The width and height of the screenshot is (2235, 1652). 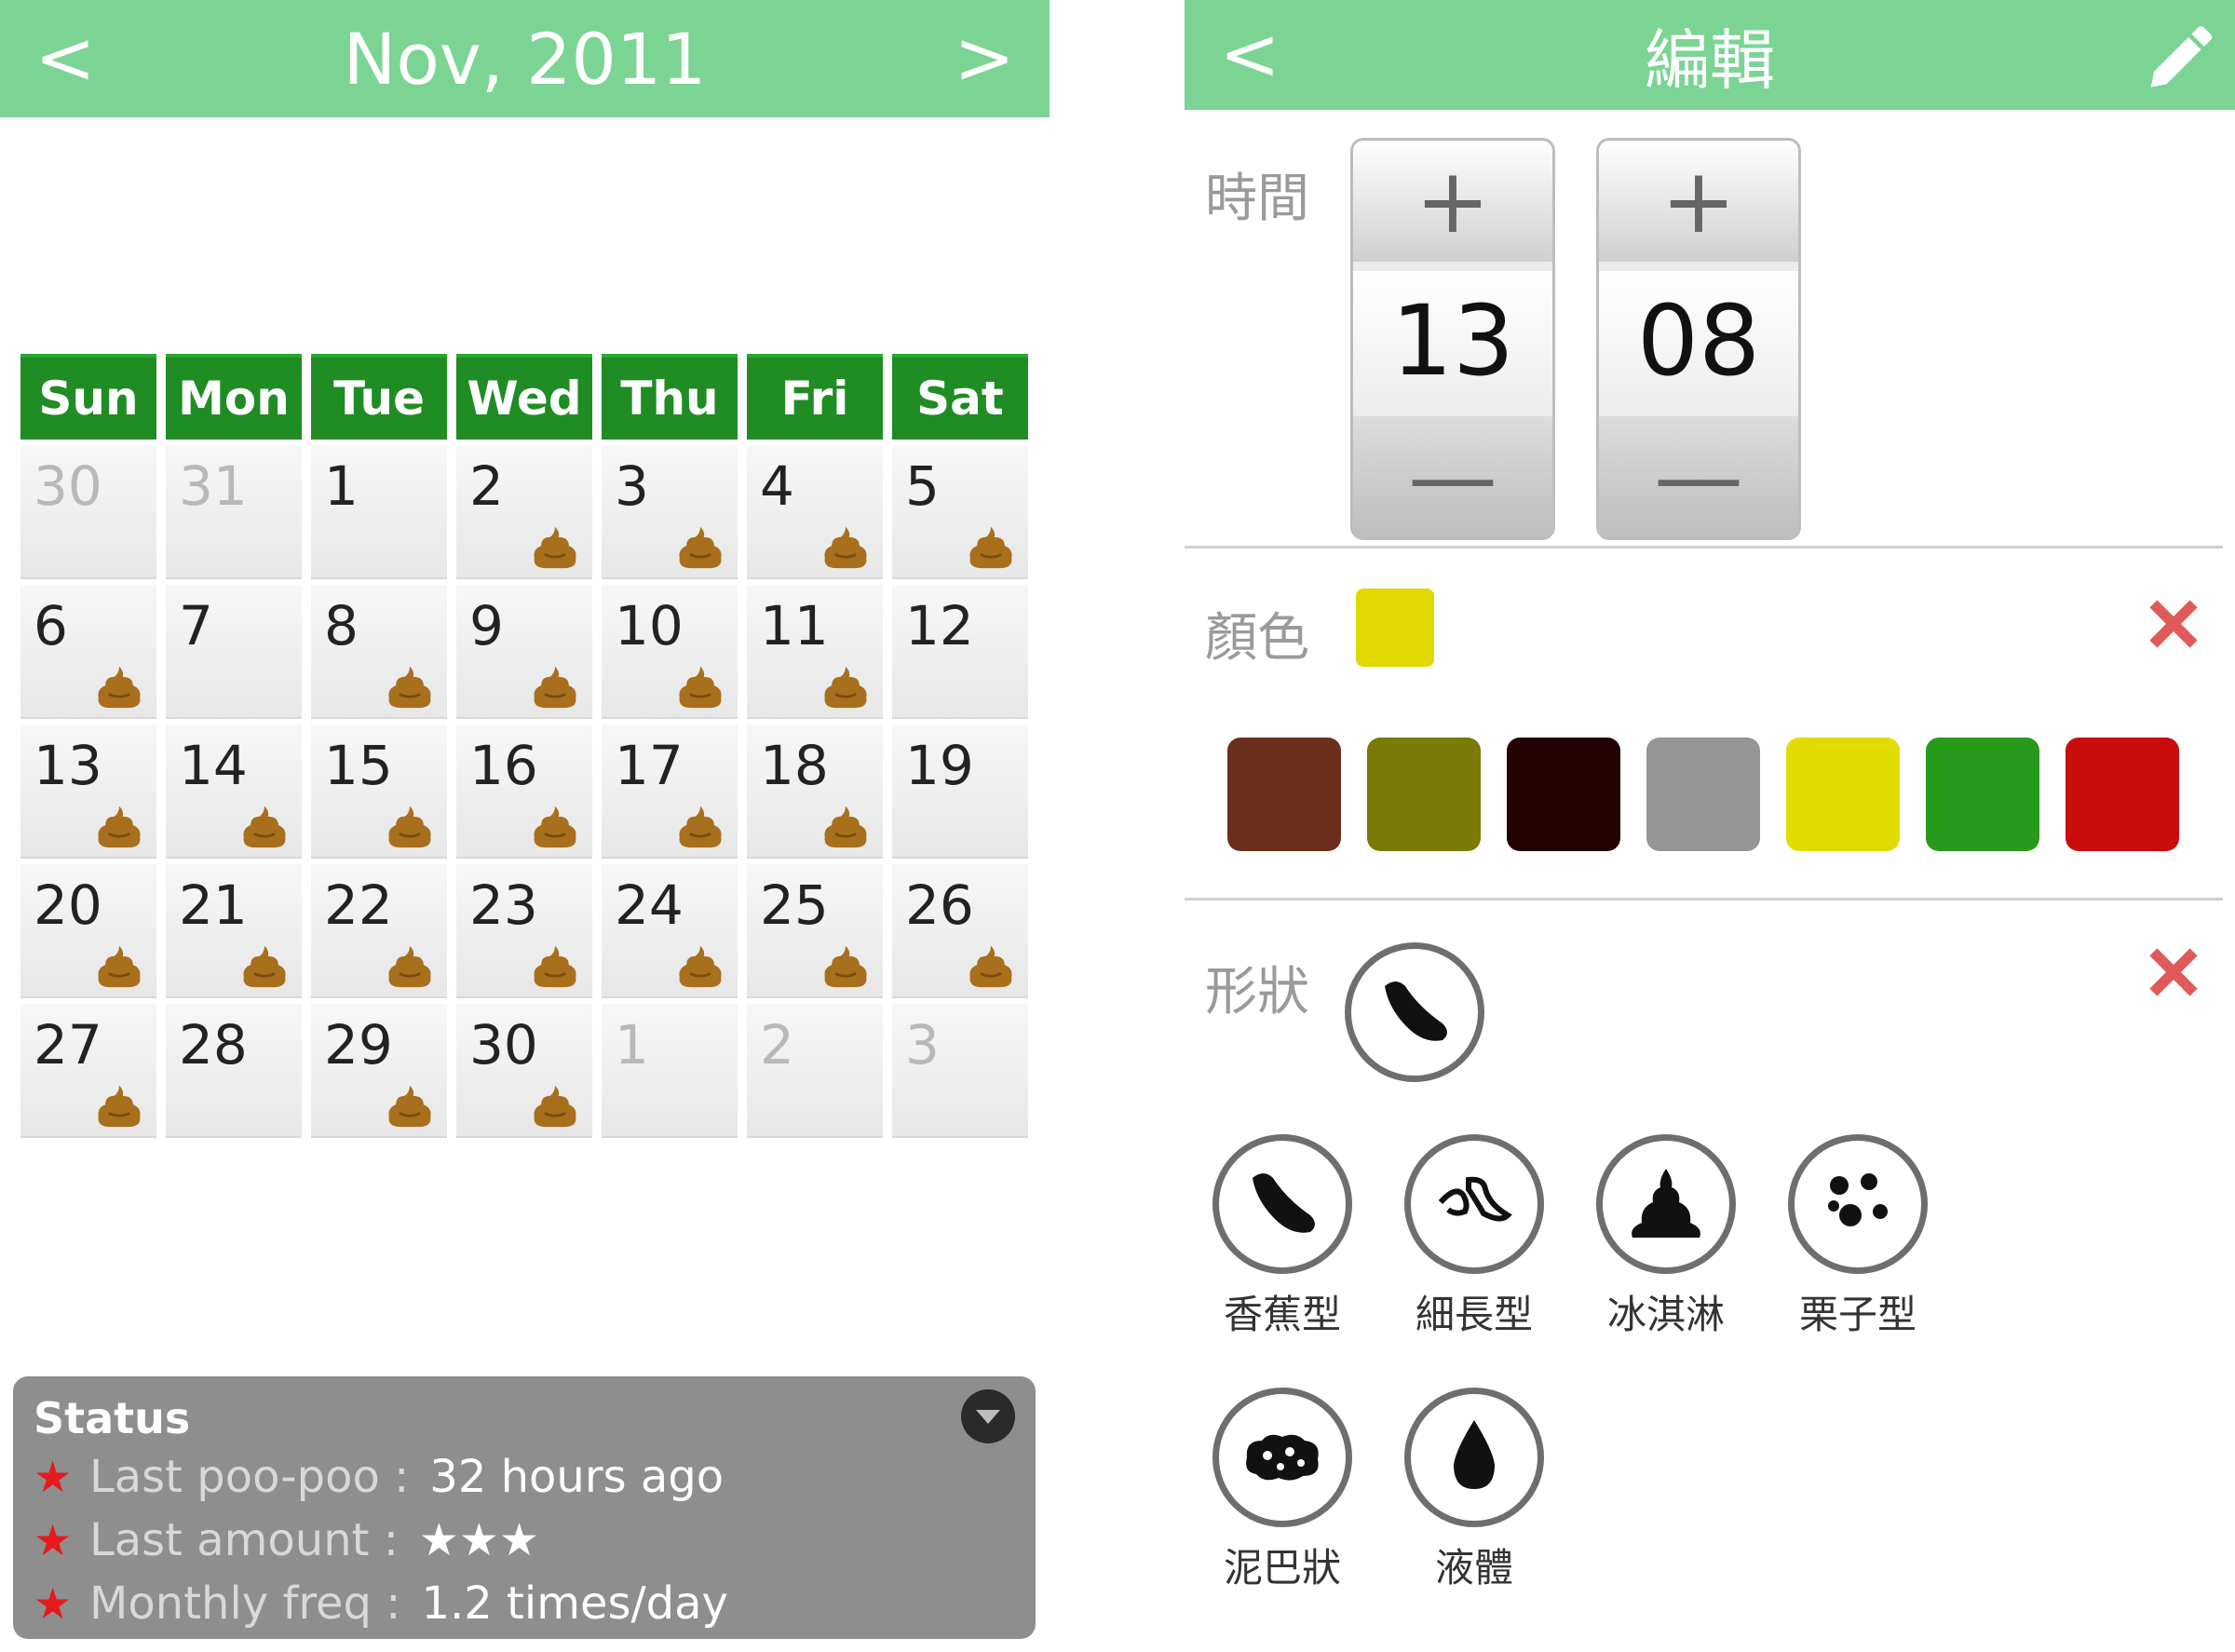 I want to click on calendar-day-cell: 18, so click(x=815, y=791).